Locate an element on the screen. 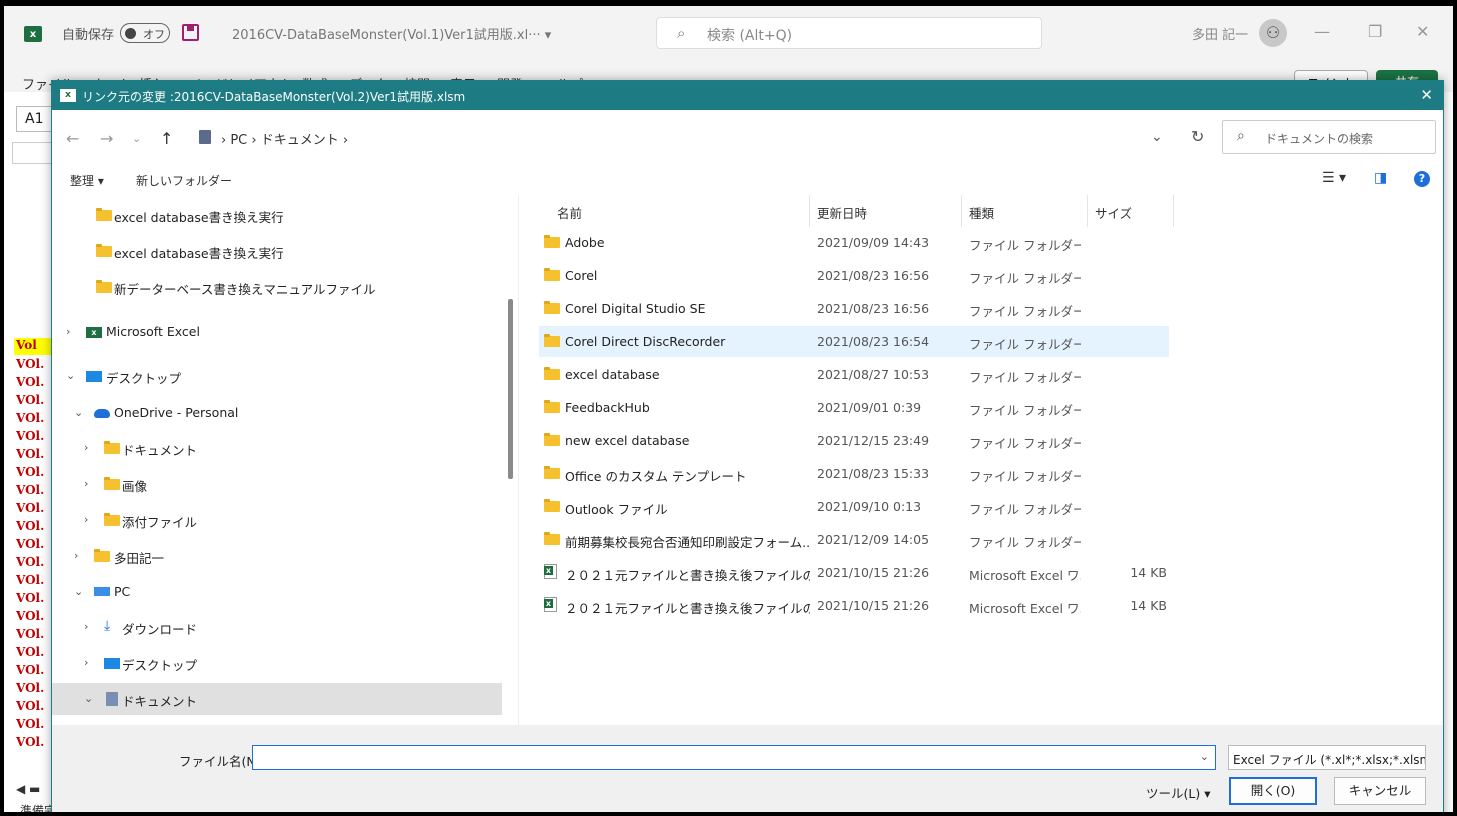 This screenshot has width=1457, height=816. back-arrow-icon: ← is located at coordinates (72, 138).